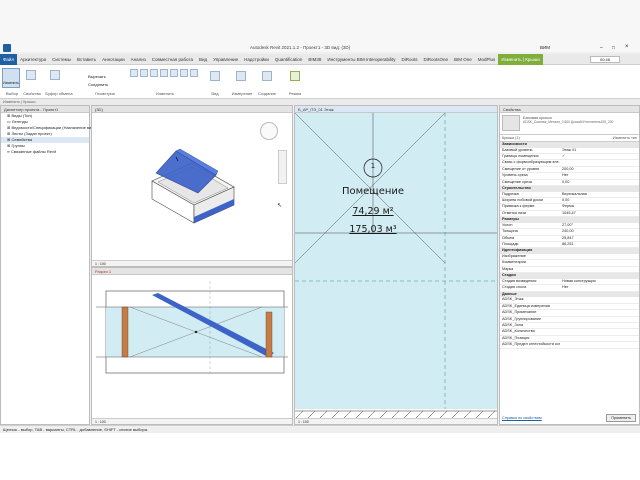 This screenshot has width=640, height=480. Describe the element at coordinates (463, 59) in the screenshot. I see `tab-bim-one: BIM One` at that location.